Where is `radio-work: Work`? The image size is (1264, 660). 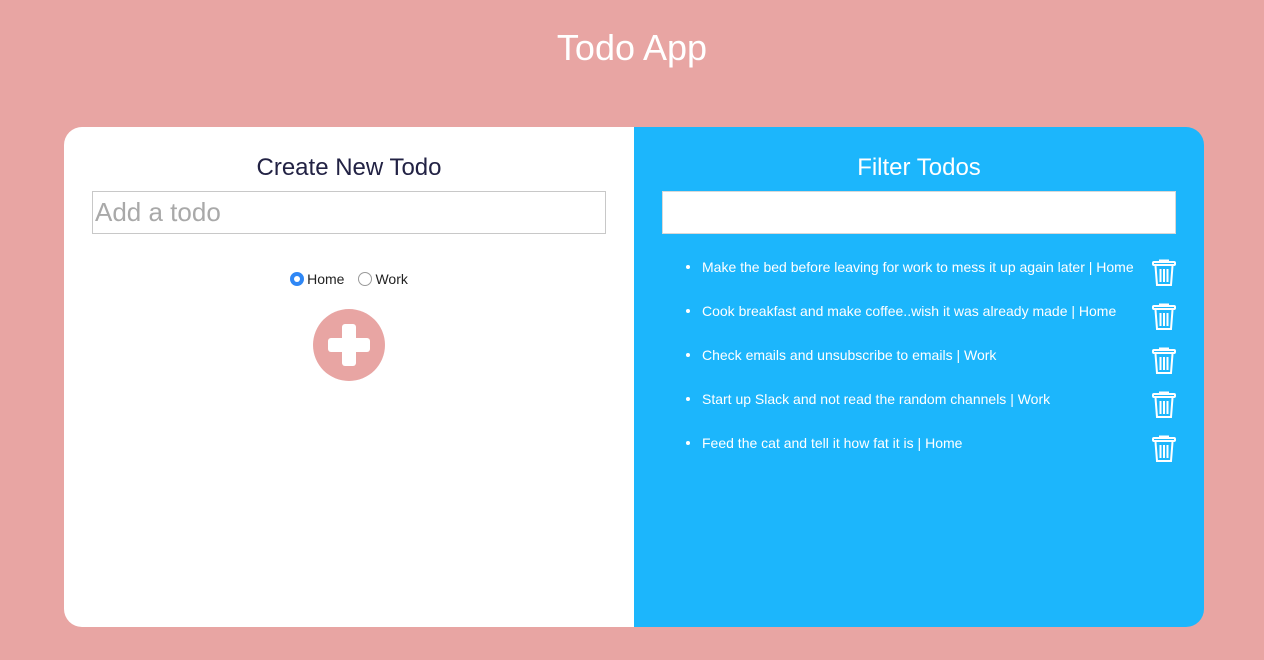 radio-work: Work is located at coordinates (383, 279).